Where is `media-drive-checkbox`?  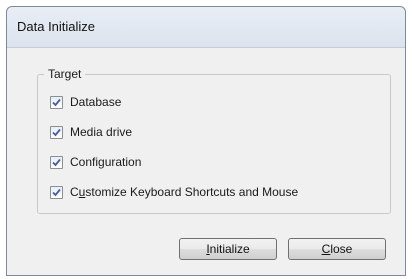
media-drive-checkbox is located at coordinates (56, 132).